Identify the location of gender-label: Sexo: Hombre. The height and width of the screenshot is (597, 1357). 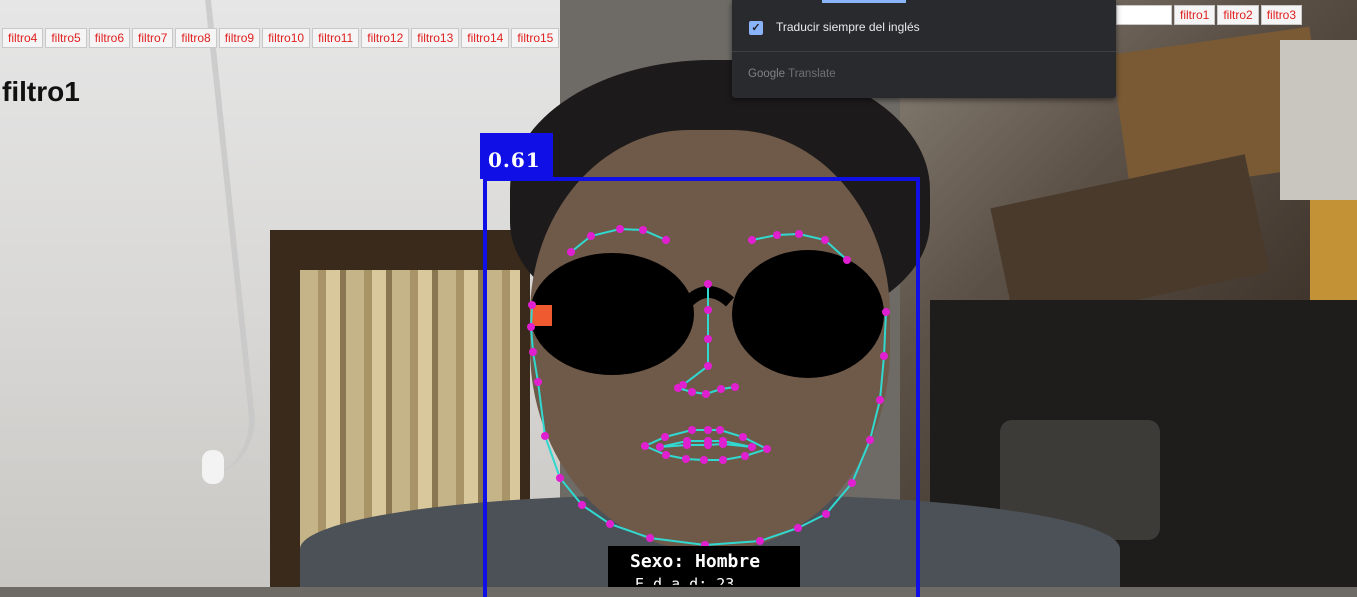
(695, 561).